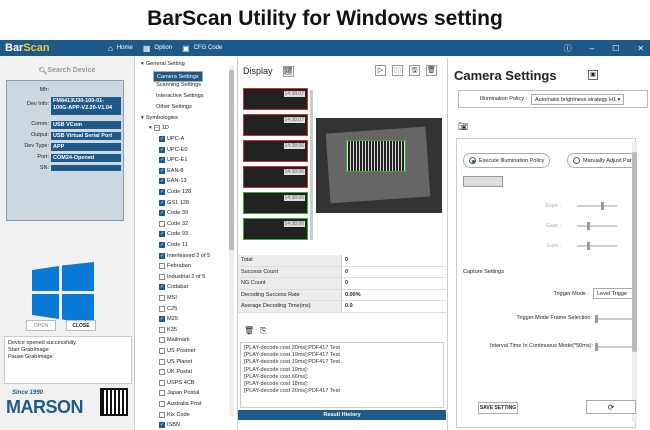 The height and width of the screenshot is (430, 650). What do you see at coordinates (173, 234) in the screenshot?
I see `symbology-item: Code 93` at bounding box center [173, 234].